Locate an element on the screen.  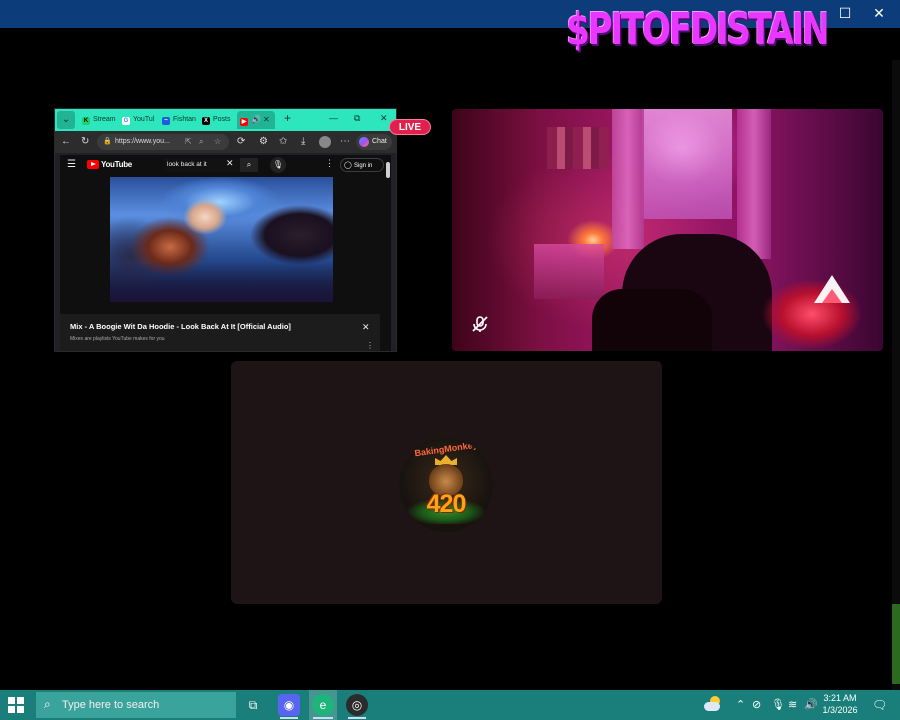
muted-microphone-icon is located at coordinates (480, 324).